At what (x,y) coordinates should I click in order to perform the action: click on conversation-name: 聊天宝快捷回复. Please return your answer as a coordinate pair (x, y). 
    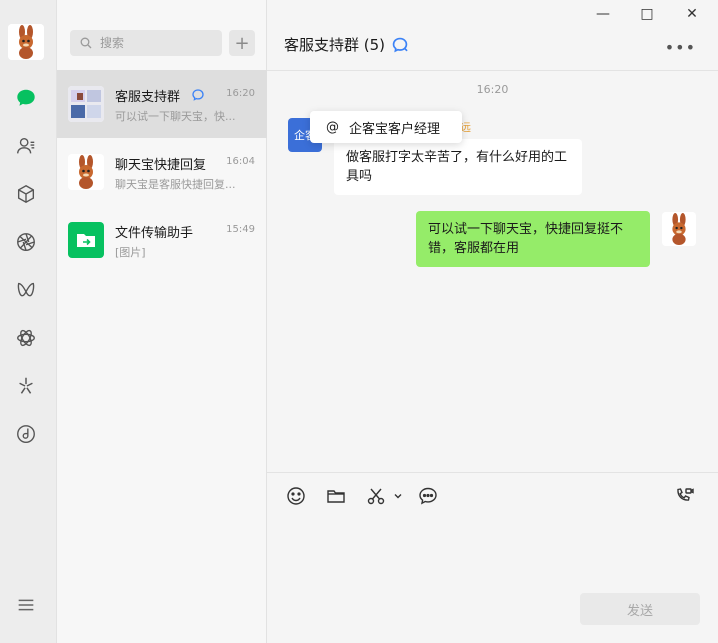
    Looking at the image, I should click on (161, 165).